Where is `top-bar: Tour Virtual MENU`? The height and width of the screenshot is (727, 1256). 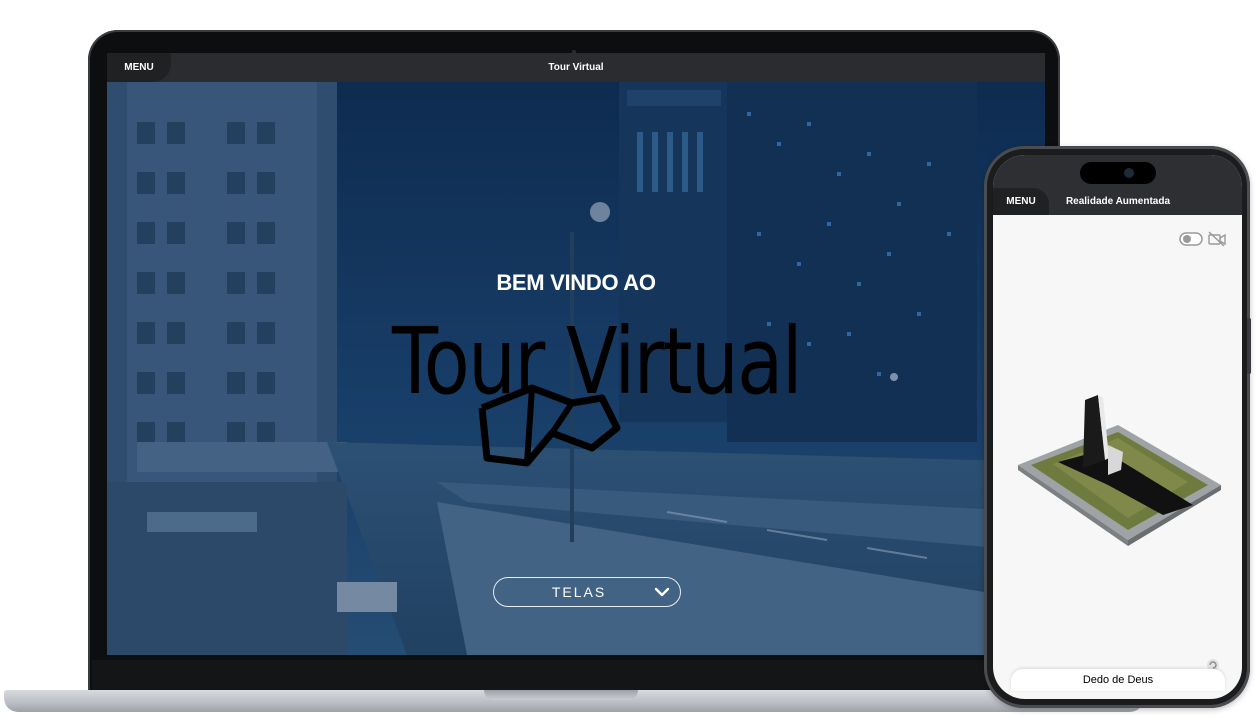 top-bar: Tour Virtual MENU is located at coordinates (576, 67).